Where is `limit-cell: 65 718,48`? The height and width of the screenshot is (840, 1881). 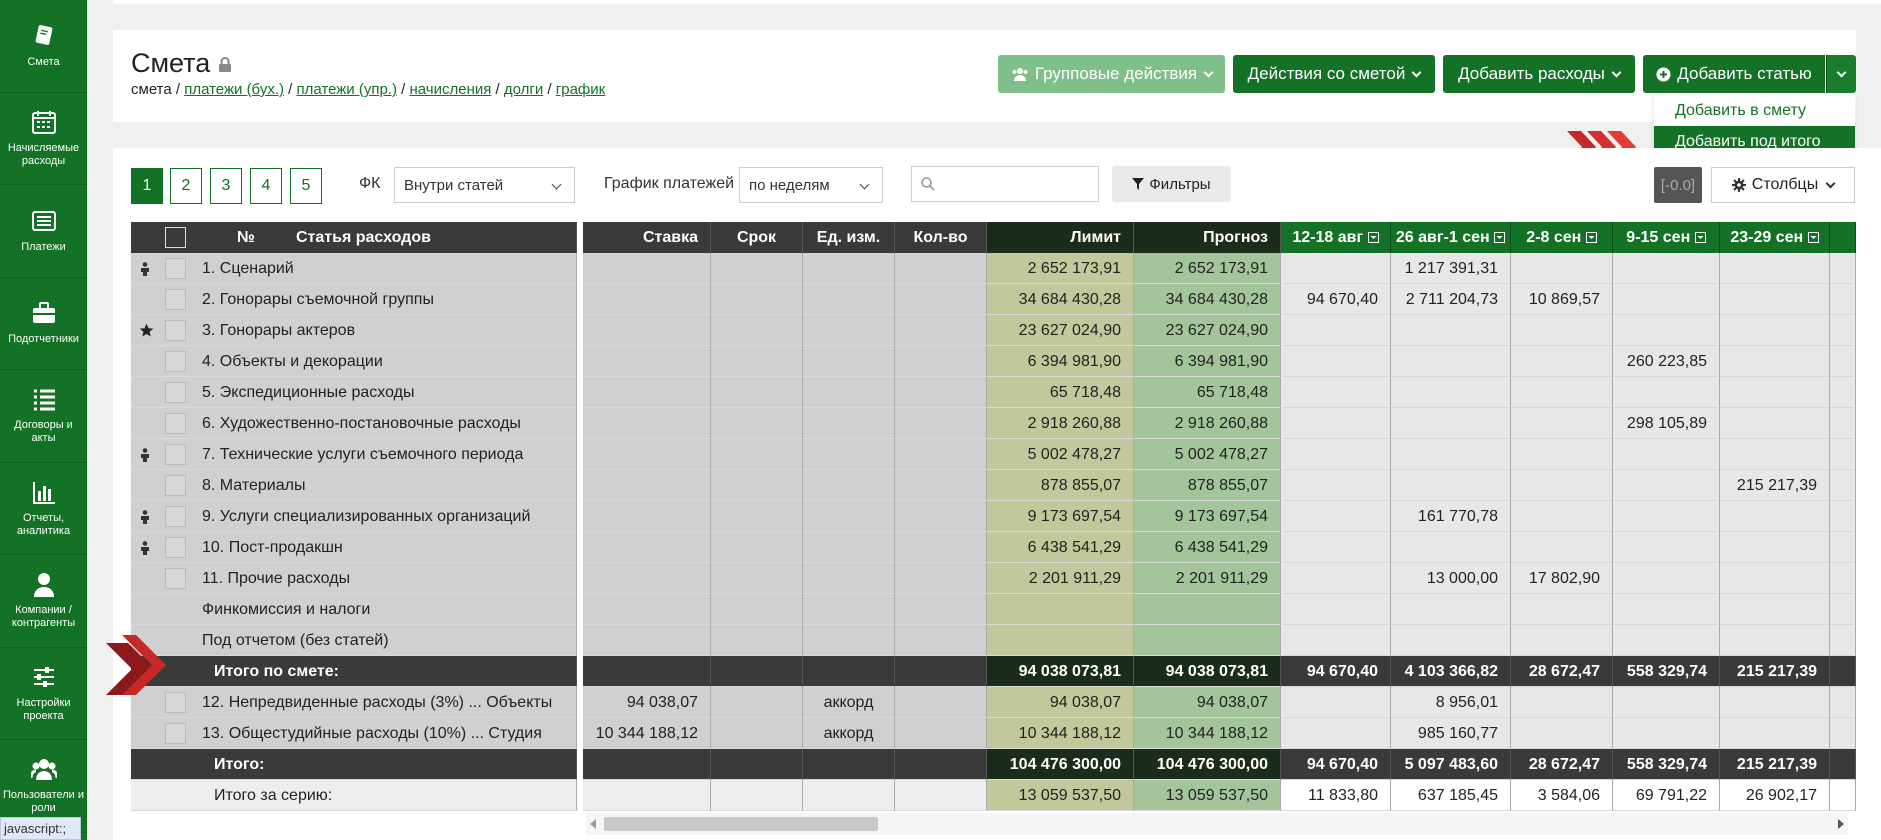 limit-cell: 65 718,48 is located at coordinates (1060, 392).